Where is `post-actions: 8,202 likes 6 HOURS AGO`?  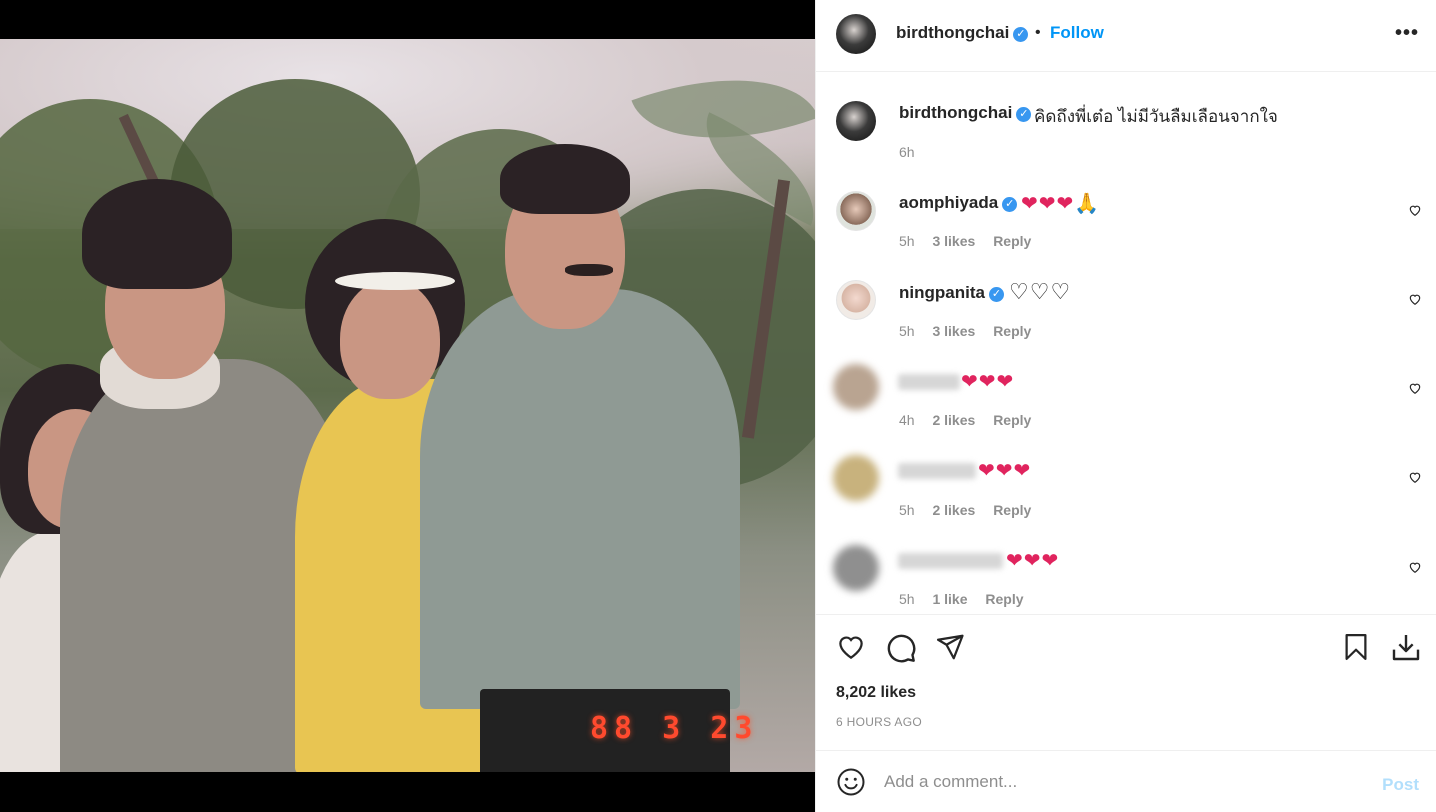 post-actions: 8,202 likes 6 HOURS AGO is located at coordinates (1126, 682).